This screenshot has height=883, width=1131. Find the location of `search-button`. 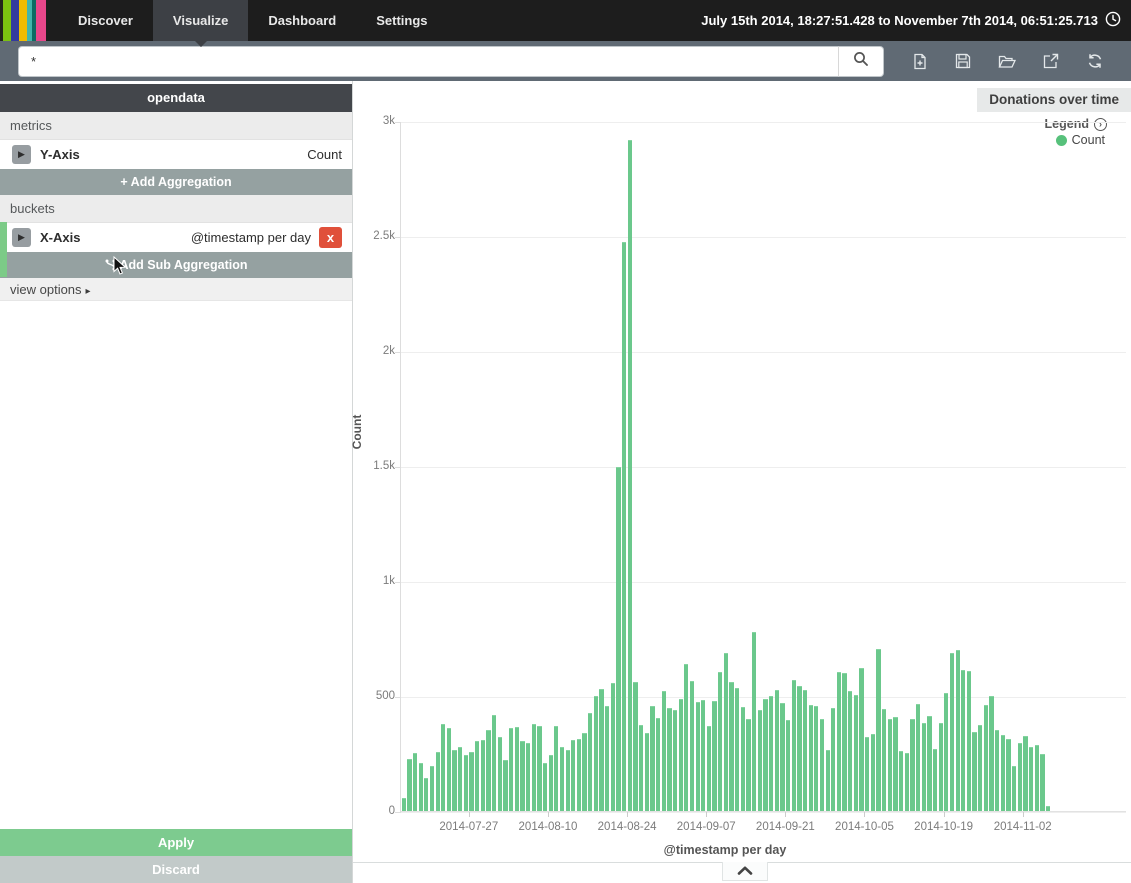

search-button is located at coordinates (861, 61).